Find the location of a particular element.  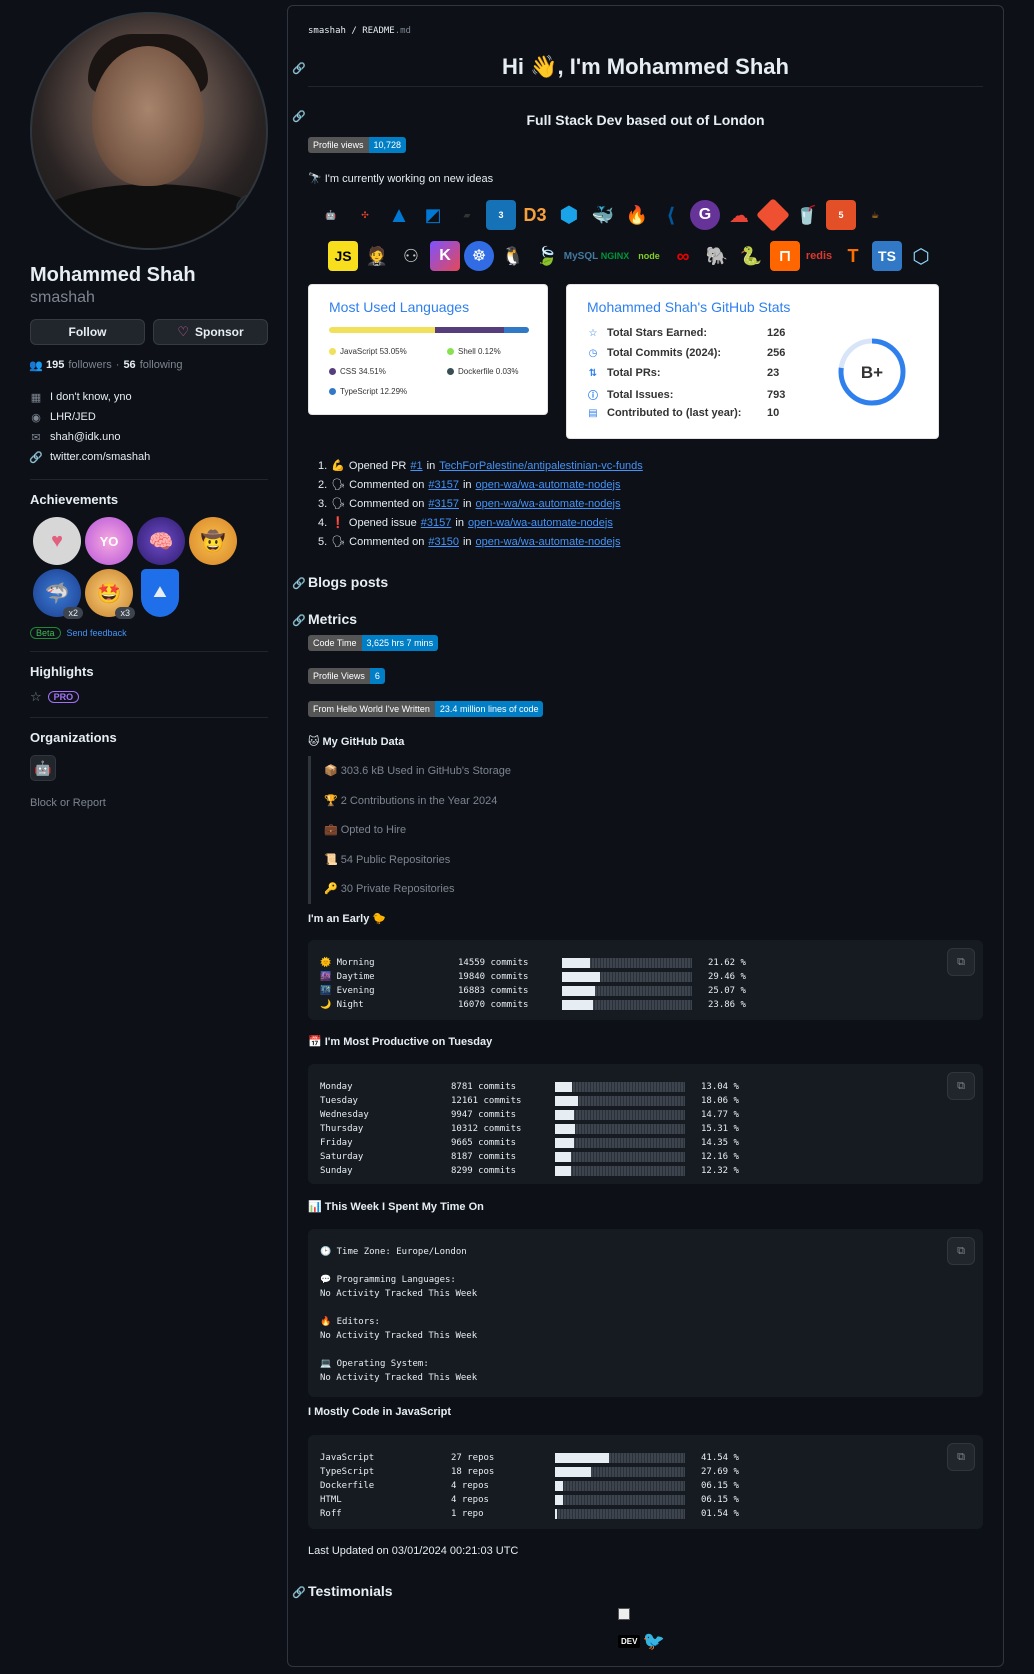

java-icon: ☕ is located at coordinates (875, 215).